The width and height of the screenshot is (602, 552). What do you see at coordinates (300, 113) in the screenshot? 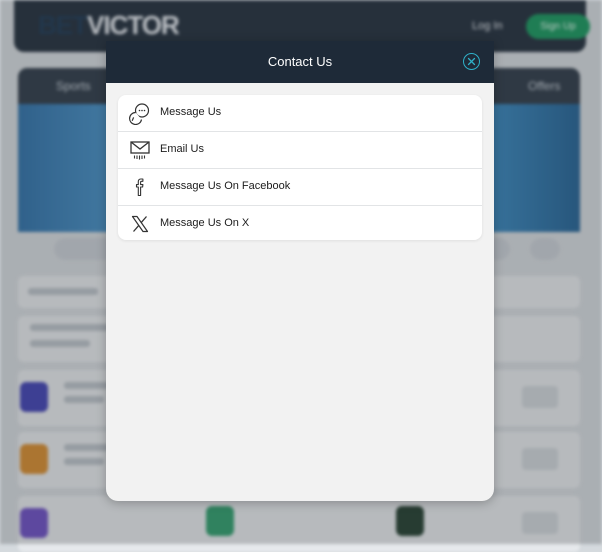
I see `message-us-option: Message Us` at bounding box center [300, 113].